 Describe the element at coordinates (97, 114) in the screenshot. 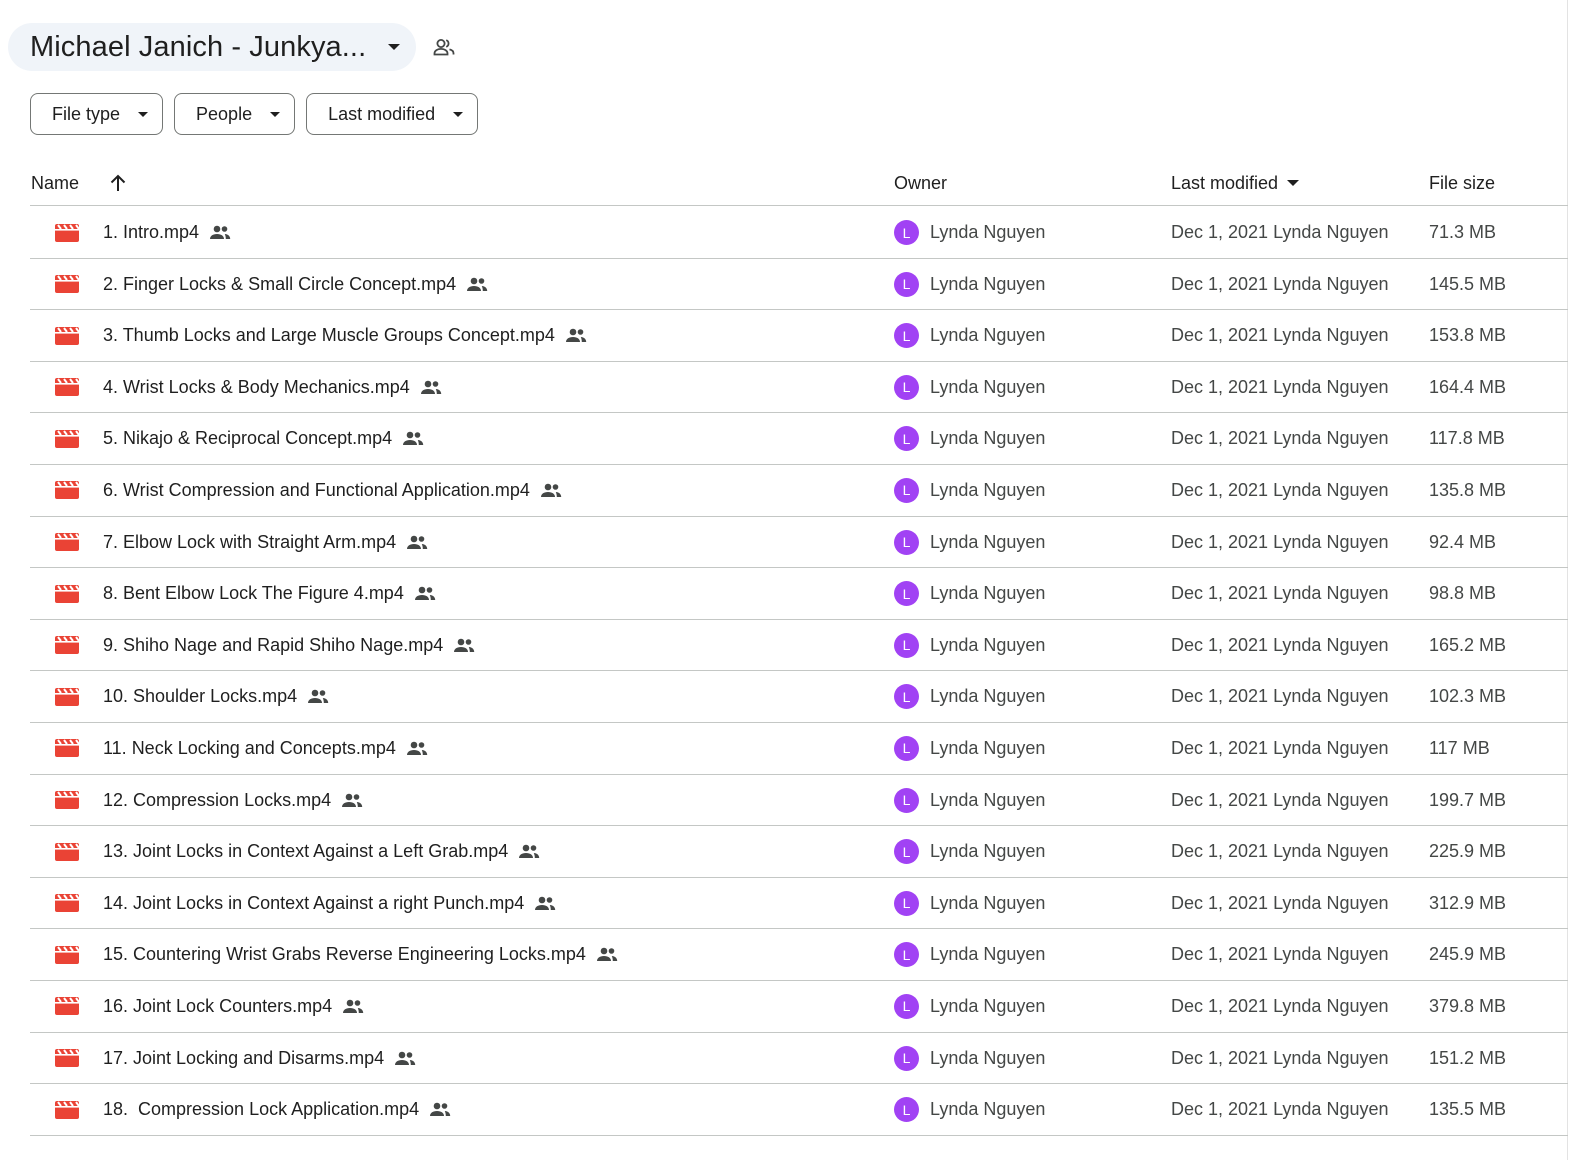

I see `filter-file-type: File type` at that location.